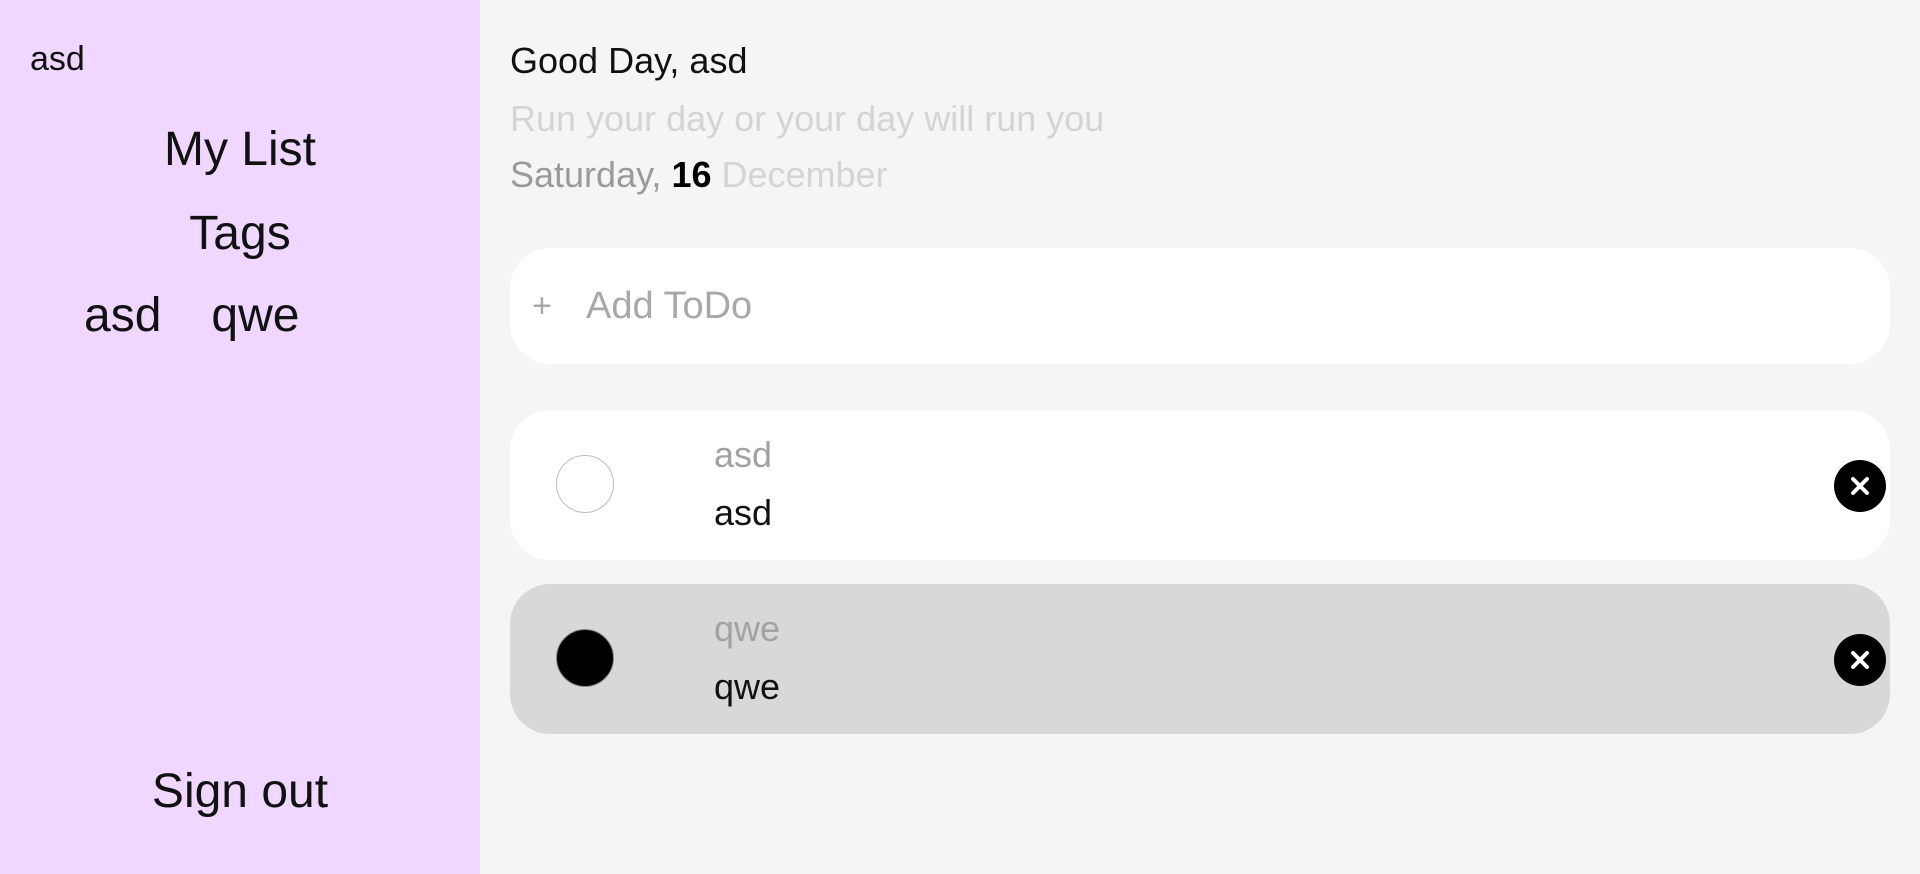  What do you see at coordinates (691, 174) in the screenshot?
I see `date-day: 16` at bounding box center [691, 174].